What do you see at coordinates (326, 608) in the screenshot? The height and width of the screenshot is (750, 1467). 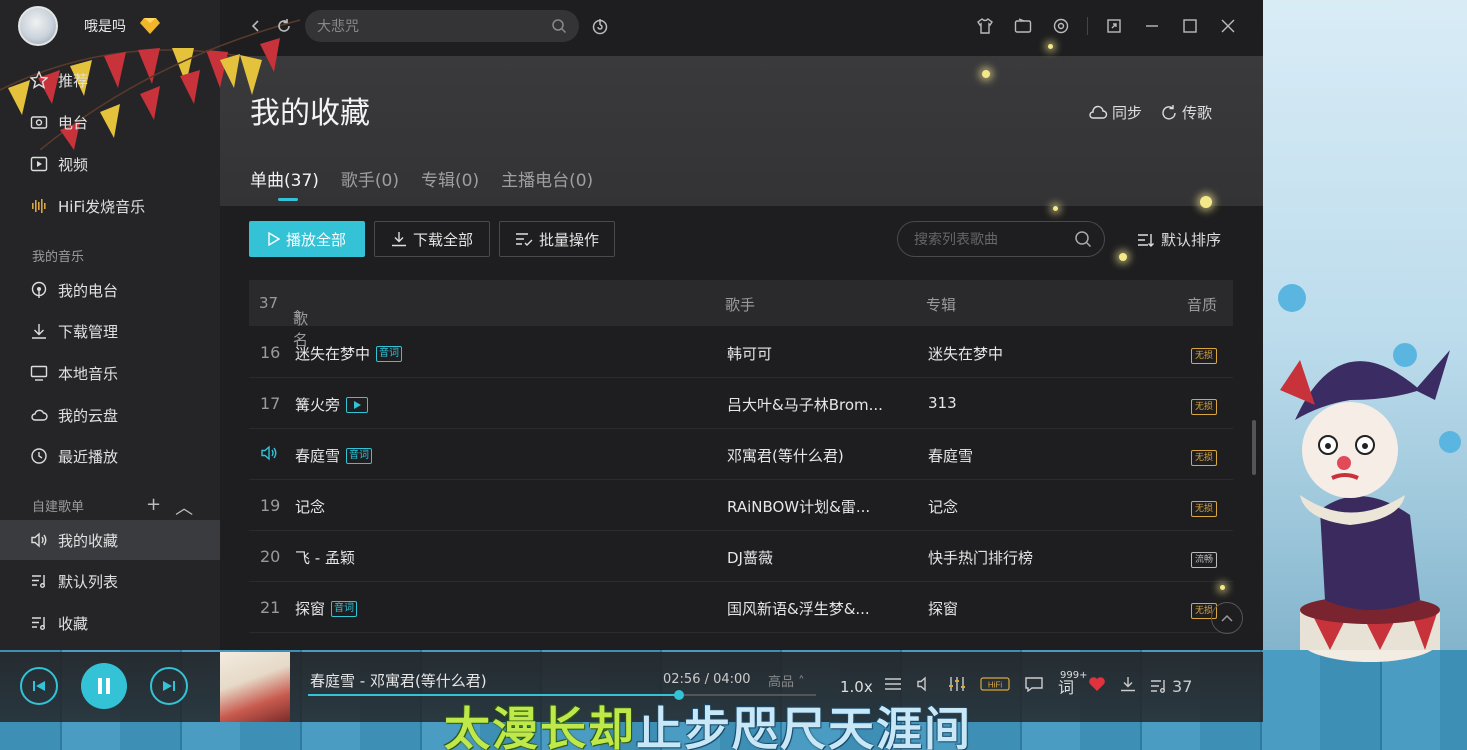 I see `song-title-cell: 探窗 音词` at bounding box center [326, 608].